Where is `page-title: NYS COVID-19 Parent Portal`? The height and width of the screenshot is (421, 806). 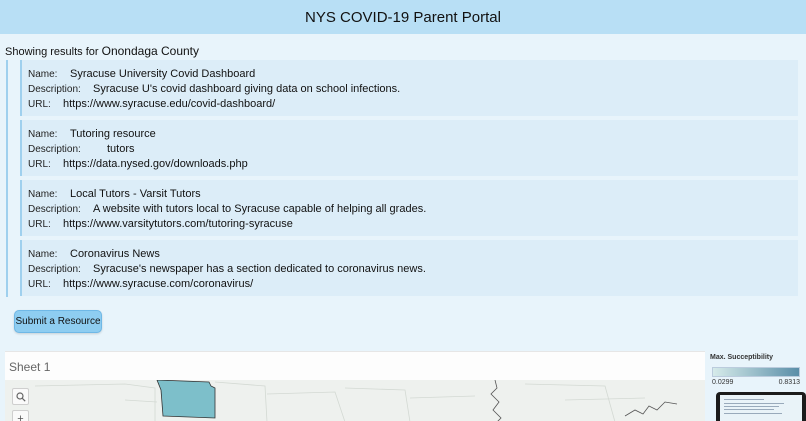 page-title: NYS COVID-19 Parent Portal is located at coordinates (403, 17).